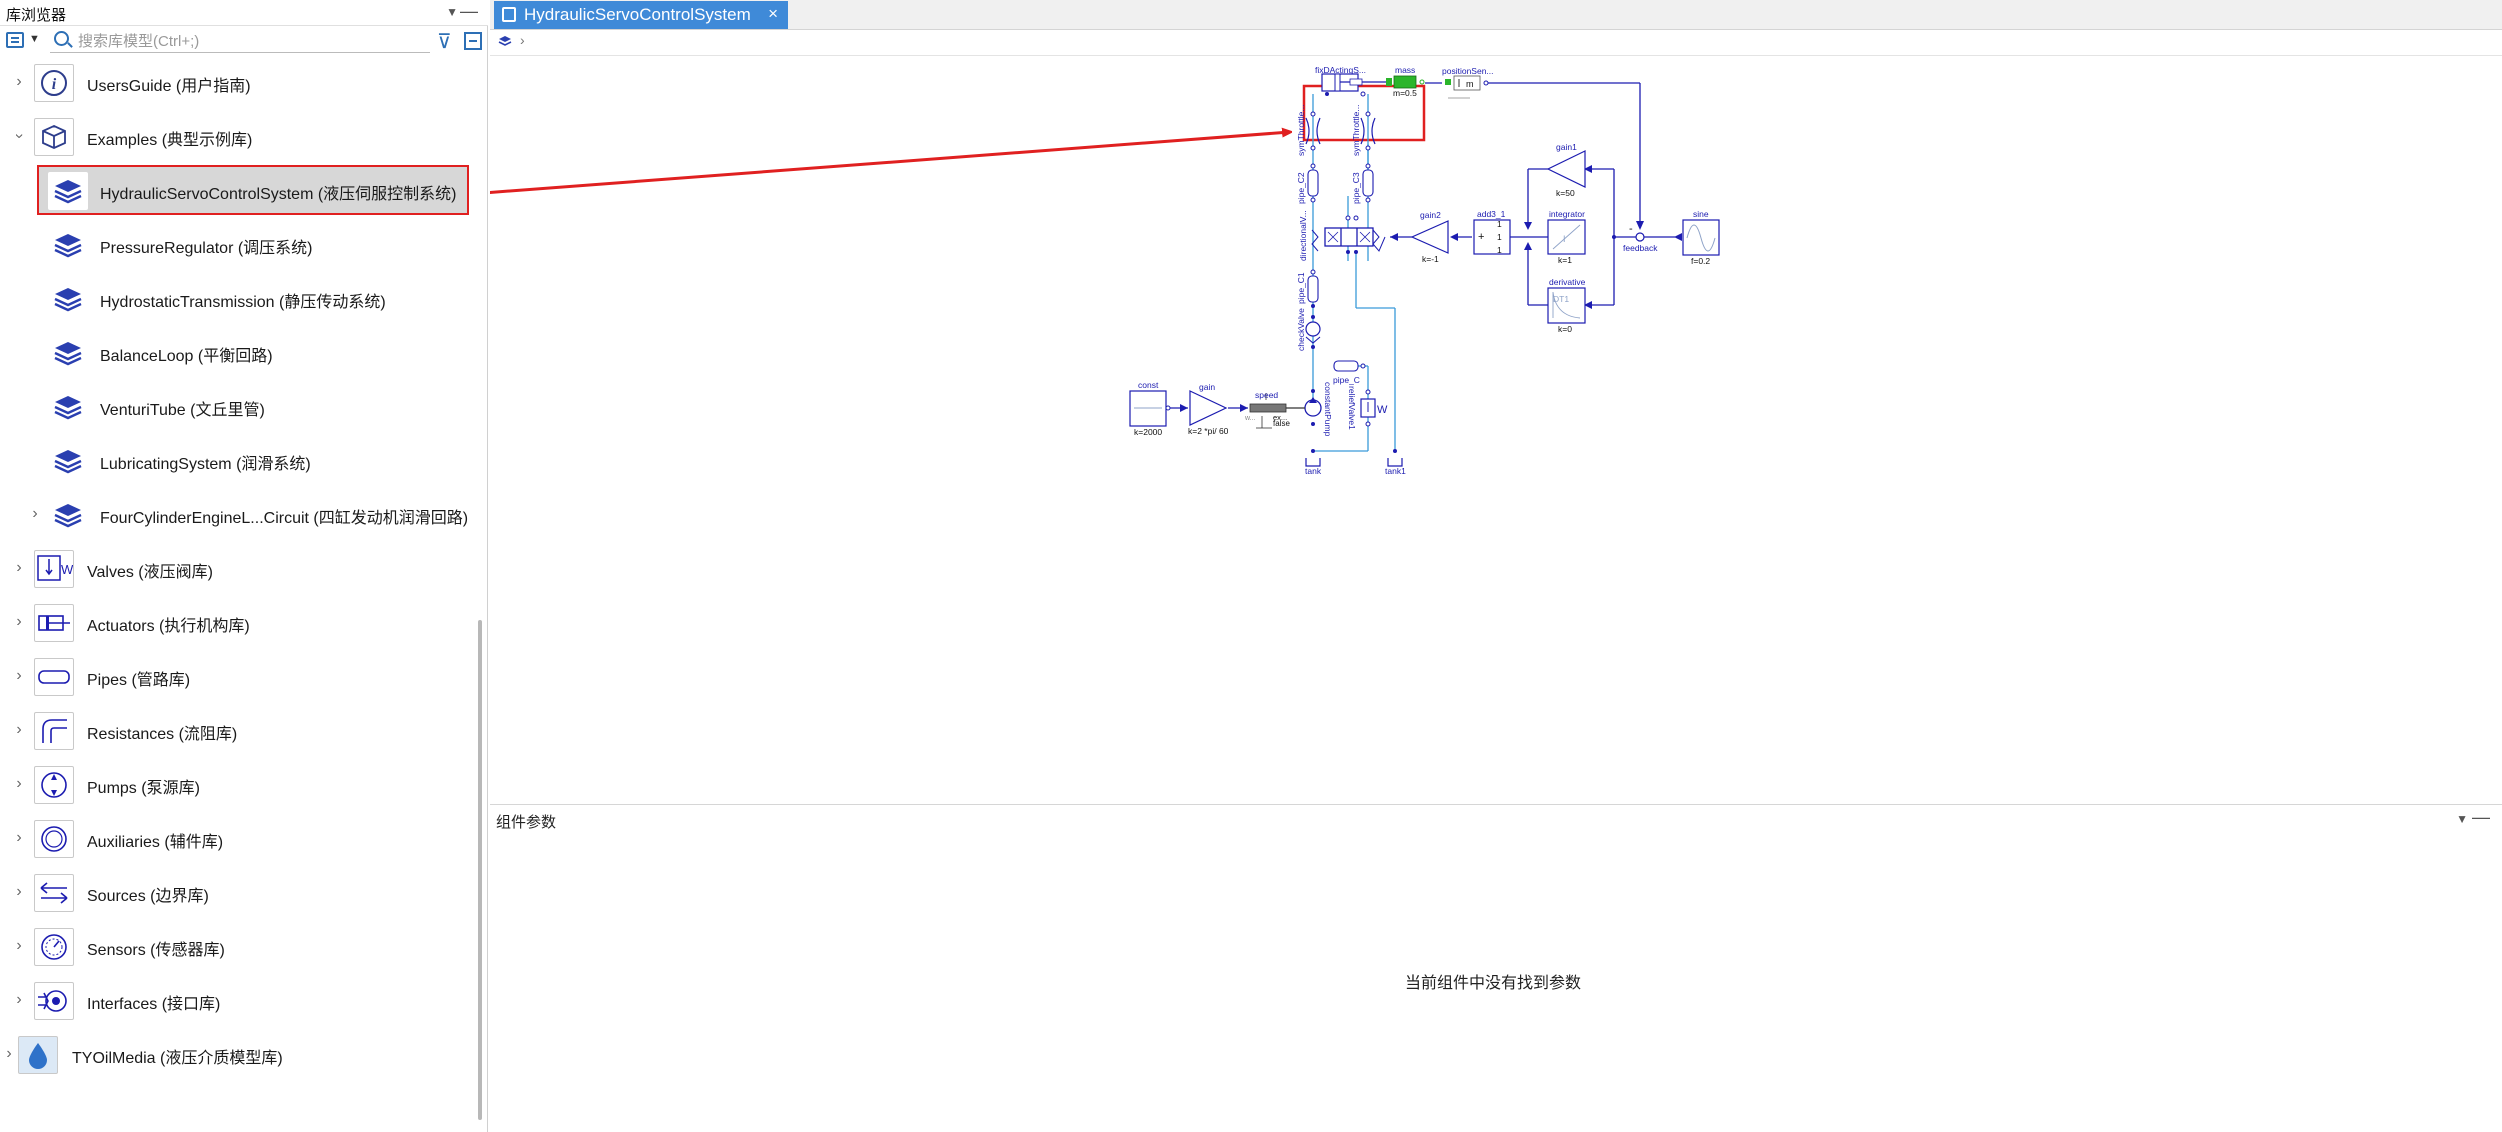 The width and height of the screenshot is (2502, 1132). I want to click on derivative-block: DT1 derivative k=0, so click(1566, 305).